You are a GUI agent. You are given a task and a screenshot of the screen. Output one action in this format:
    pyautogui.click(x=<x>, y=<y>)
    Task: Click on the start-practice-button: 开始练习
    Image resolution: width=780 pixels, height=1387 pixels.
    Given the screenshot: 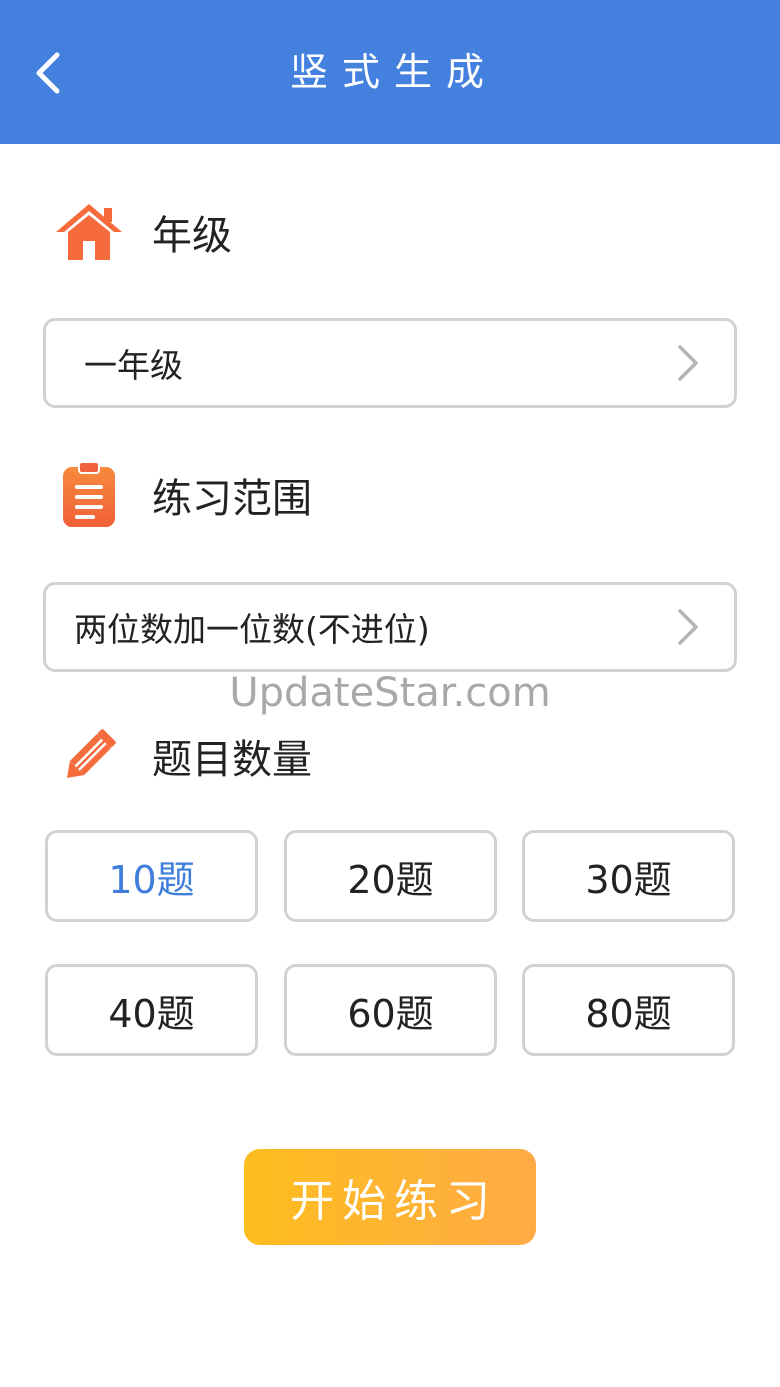 What is the action you would take?
    pyautogui.click(x=390, y=1197)
    